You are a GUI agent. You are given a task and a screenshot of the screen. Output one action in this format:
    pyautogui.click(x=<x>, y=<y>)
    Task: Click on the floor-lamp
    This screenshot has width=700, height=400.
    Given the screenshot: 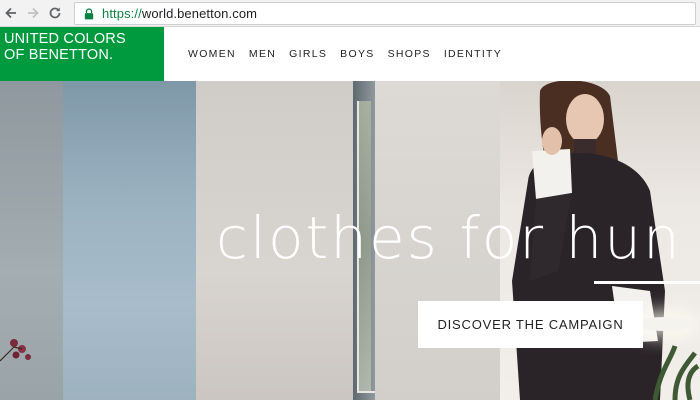 What is the action you would take?
    pyautogui.click(x=665, y=324)
    